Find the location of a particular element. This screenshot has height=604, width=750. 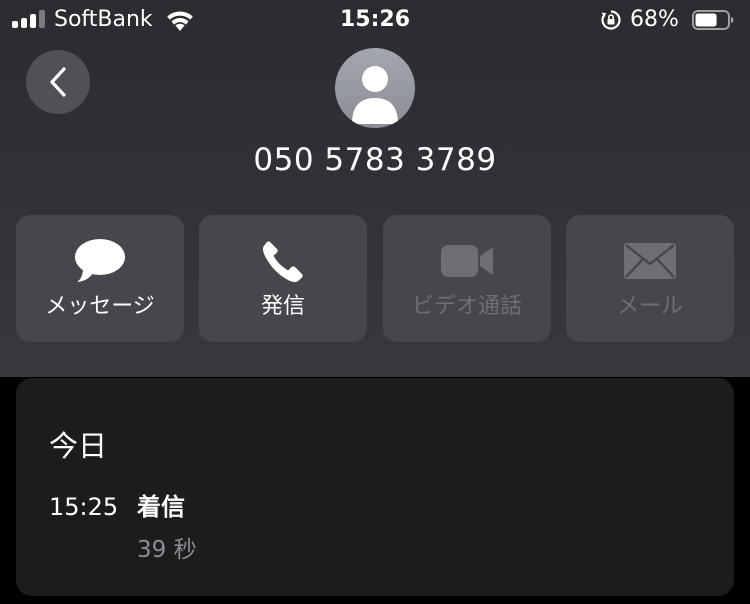

phone-icon is located at coordinates (282, 262).